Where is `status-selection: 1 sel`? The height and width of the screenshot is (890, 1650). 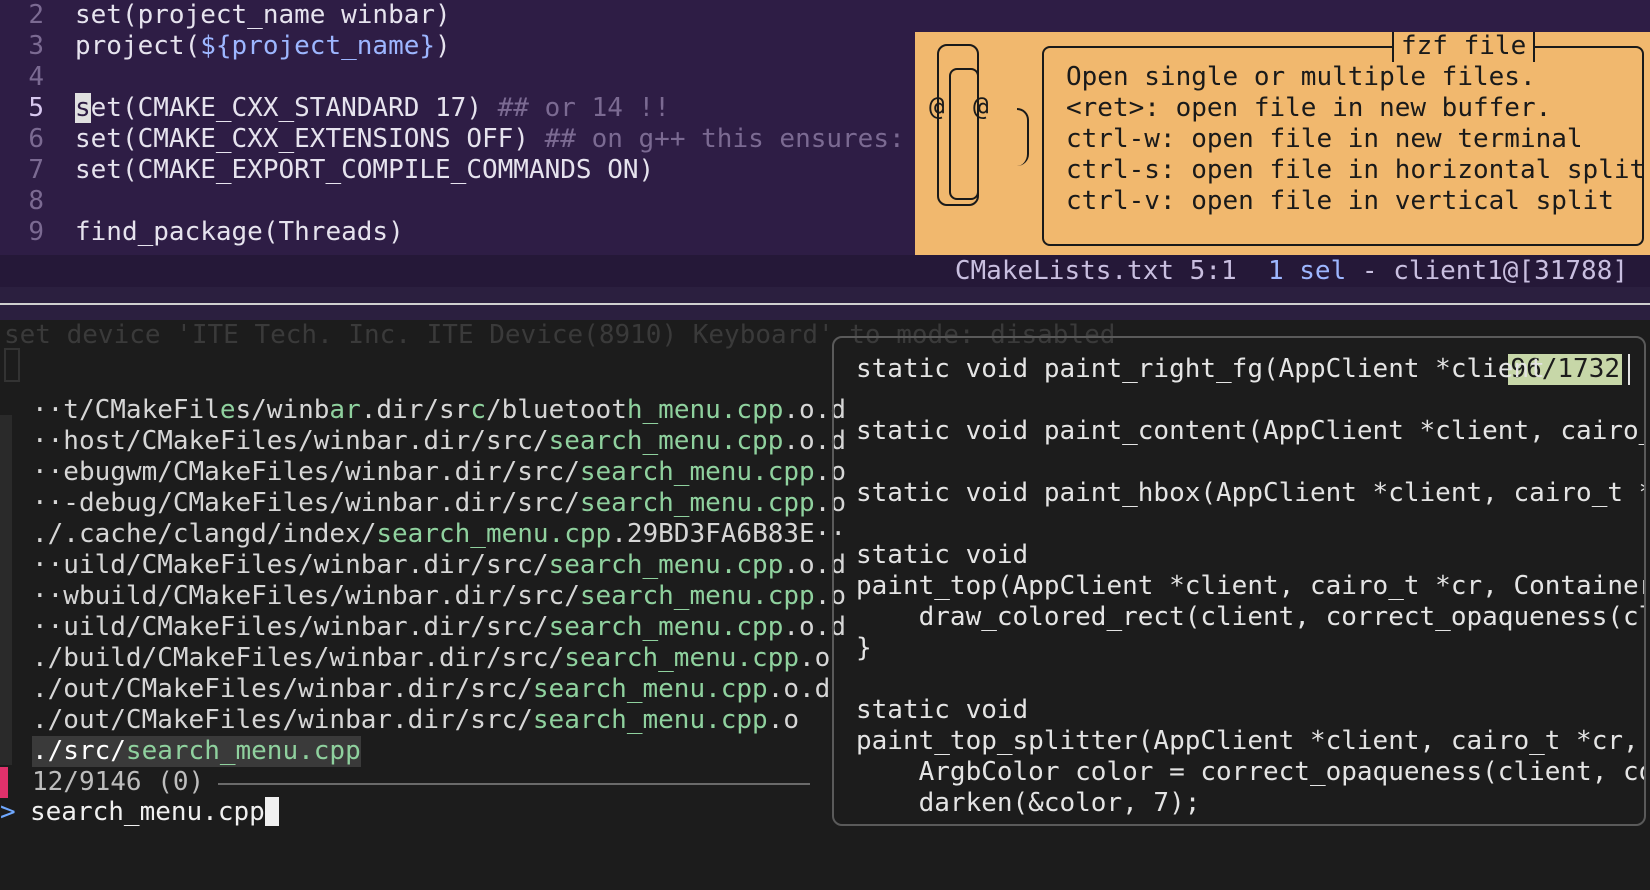
status-selection: 1 sel is located at coordinates (1307, 271).